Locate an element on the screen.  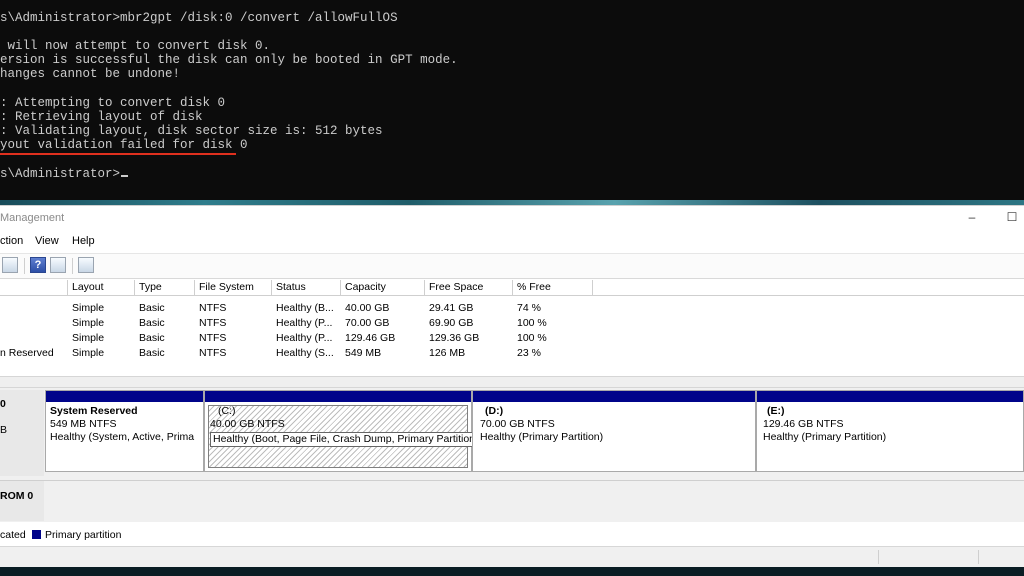
column-header-percent-free: % Free is located at coordinates (553, 287).